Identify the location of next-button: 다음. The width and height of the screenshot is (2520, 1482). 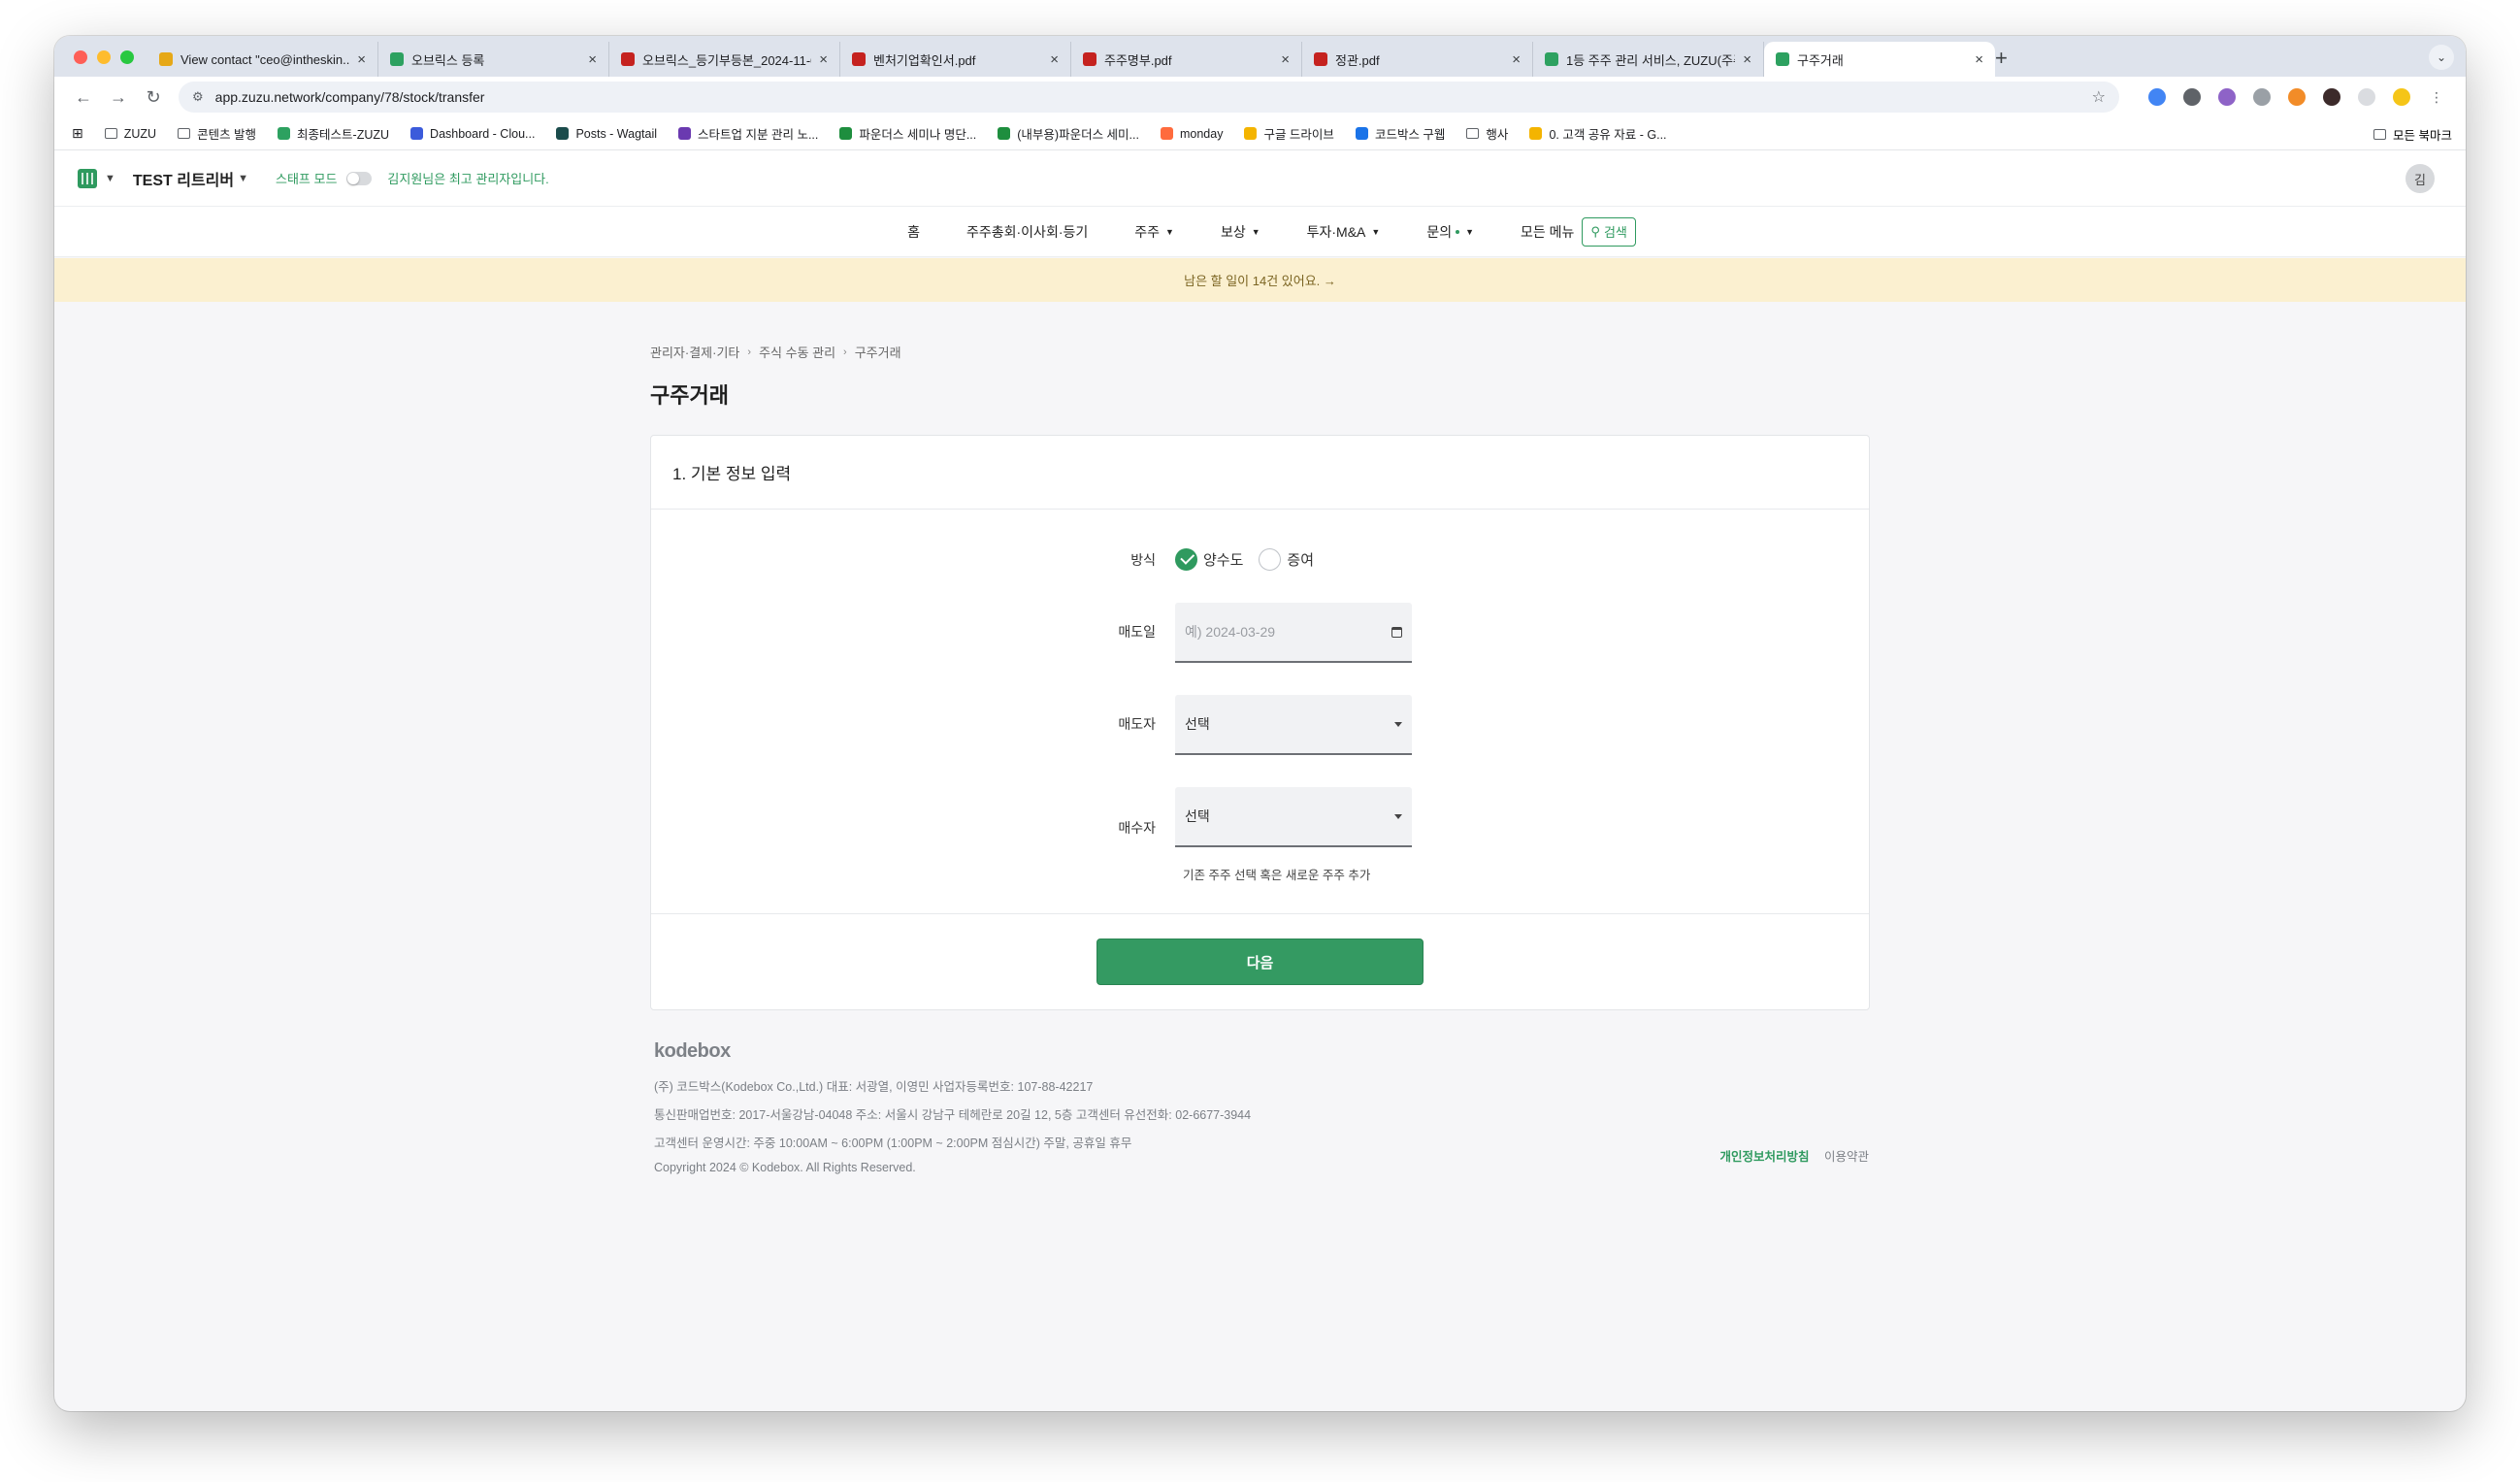
(1260, 962).